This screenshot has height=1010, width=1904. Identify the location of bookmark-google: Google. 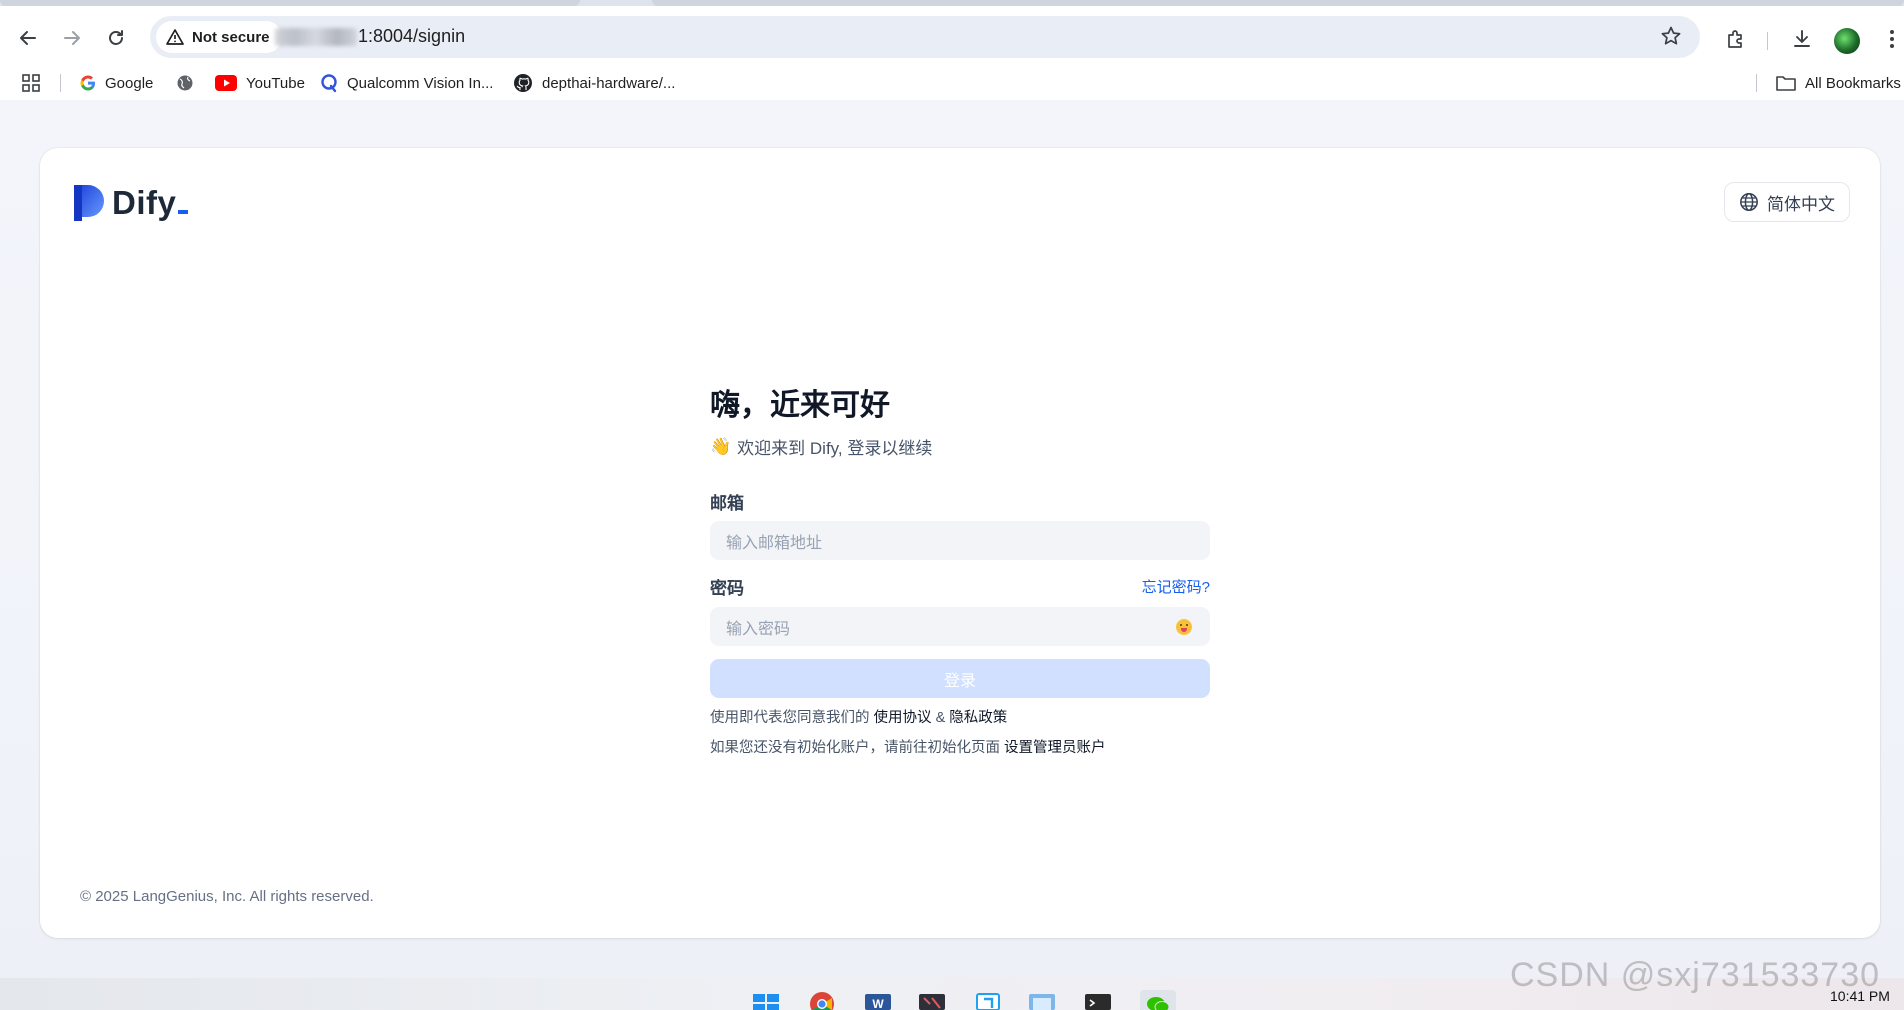
(116, 83).